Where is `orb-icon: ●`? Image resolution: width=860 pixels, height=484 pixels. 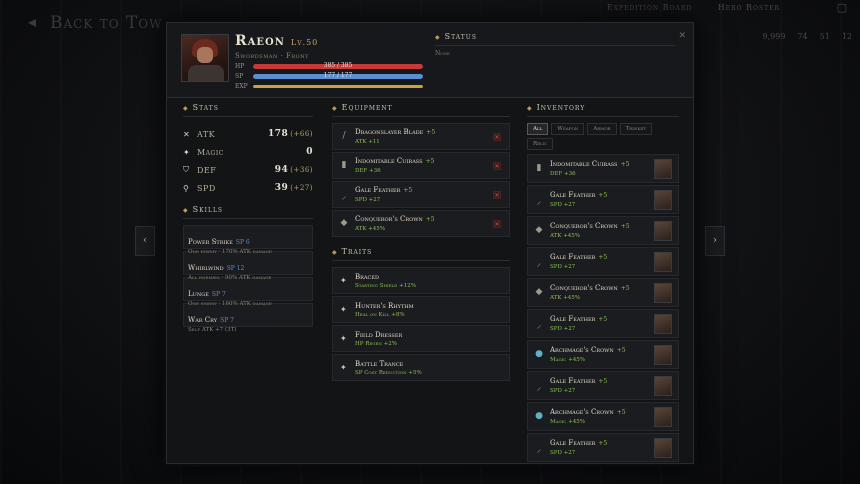 orb-icon: ● is located at coordinates (539, 416).